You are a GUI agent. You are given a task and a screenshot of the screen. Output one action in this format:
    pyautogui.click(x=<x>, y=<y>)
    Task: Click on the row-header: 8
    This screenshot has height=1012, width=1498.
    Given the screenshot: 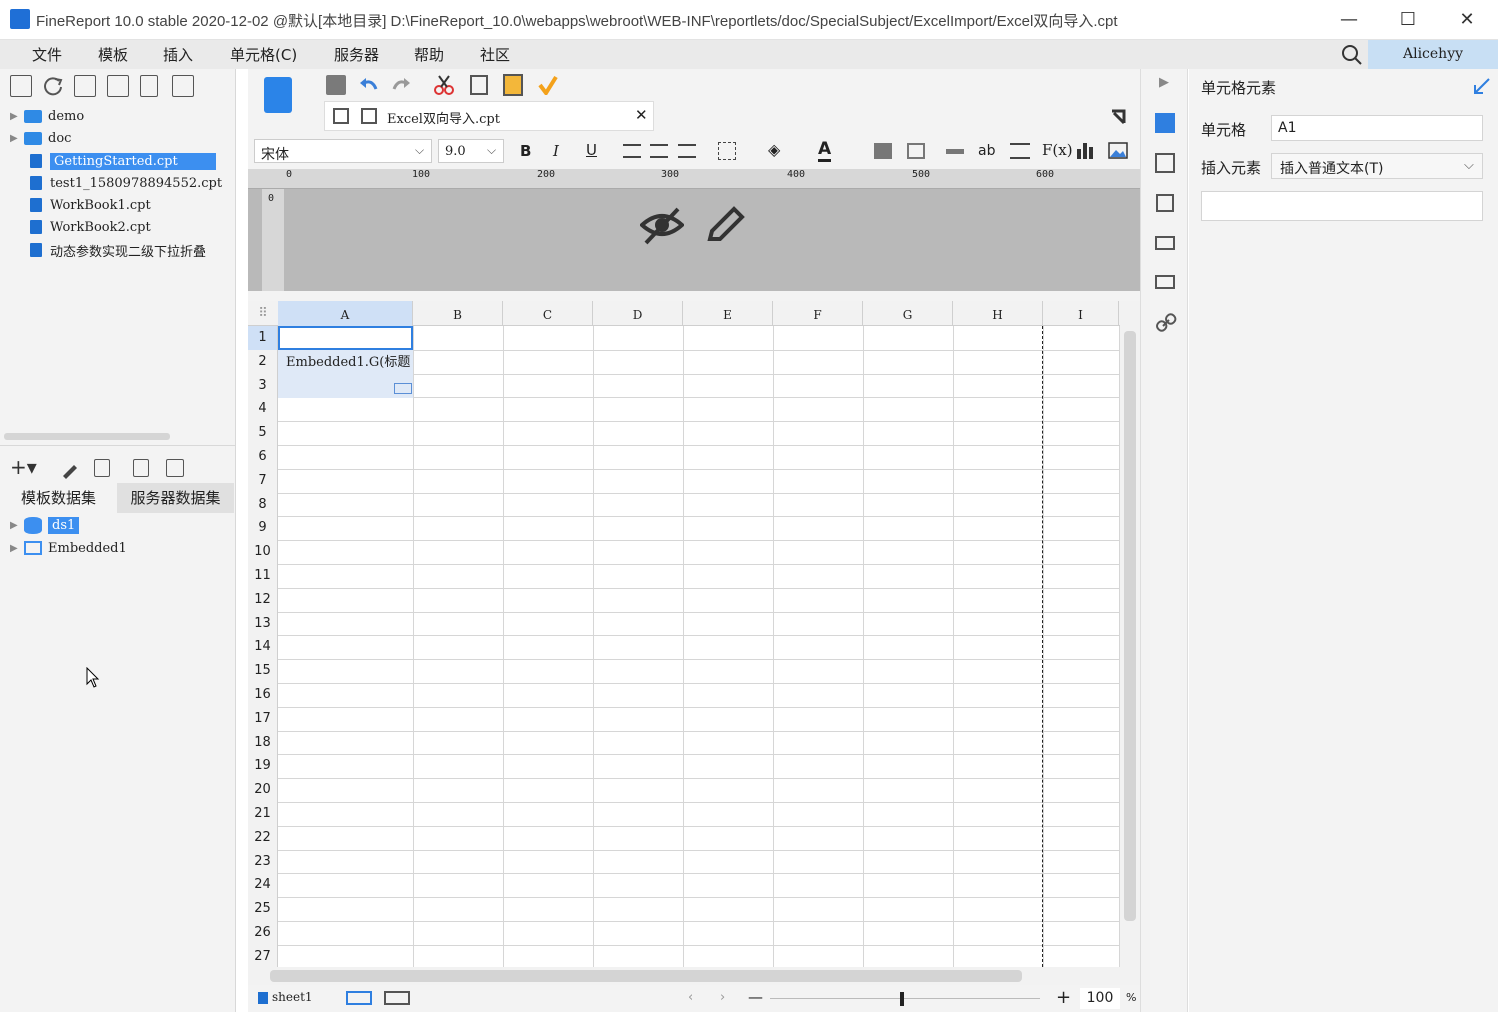 What is the action you would take?
    pyautogui.click(x=263, y=504)
    